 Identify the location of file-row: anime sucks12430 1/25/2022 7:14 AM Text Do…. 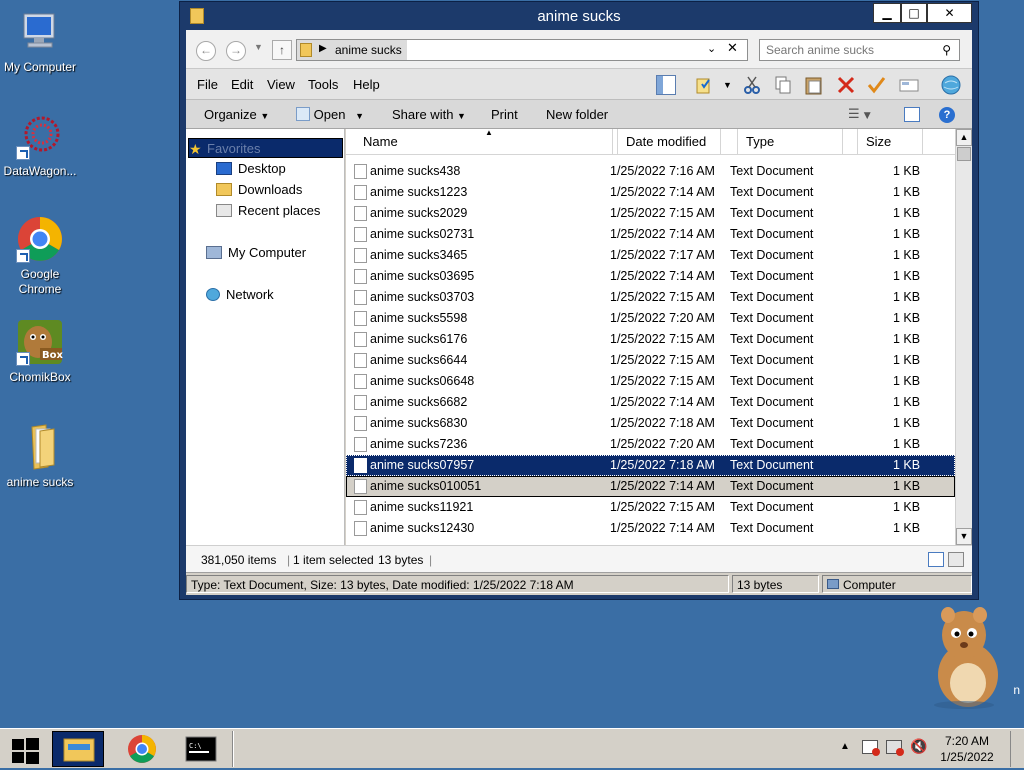
(650, 528).